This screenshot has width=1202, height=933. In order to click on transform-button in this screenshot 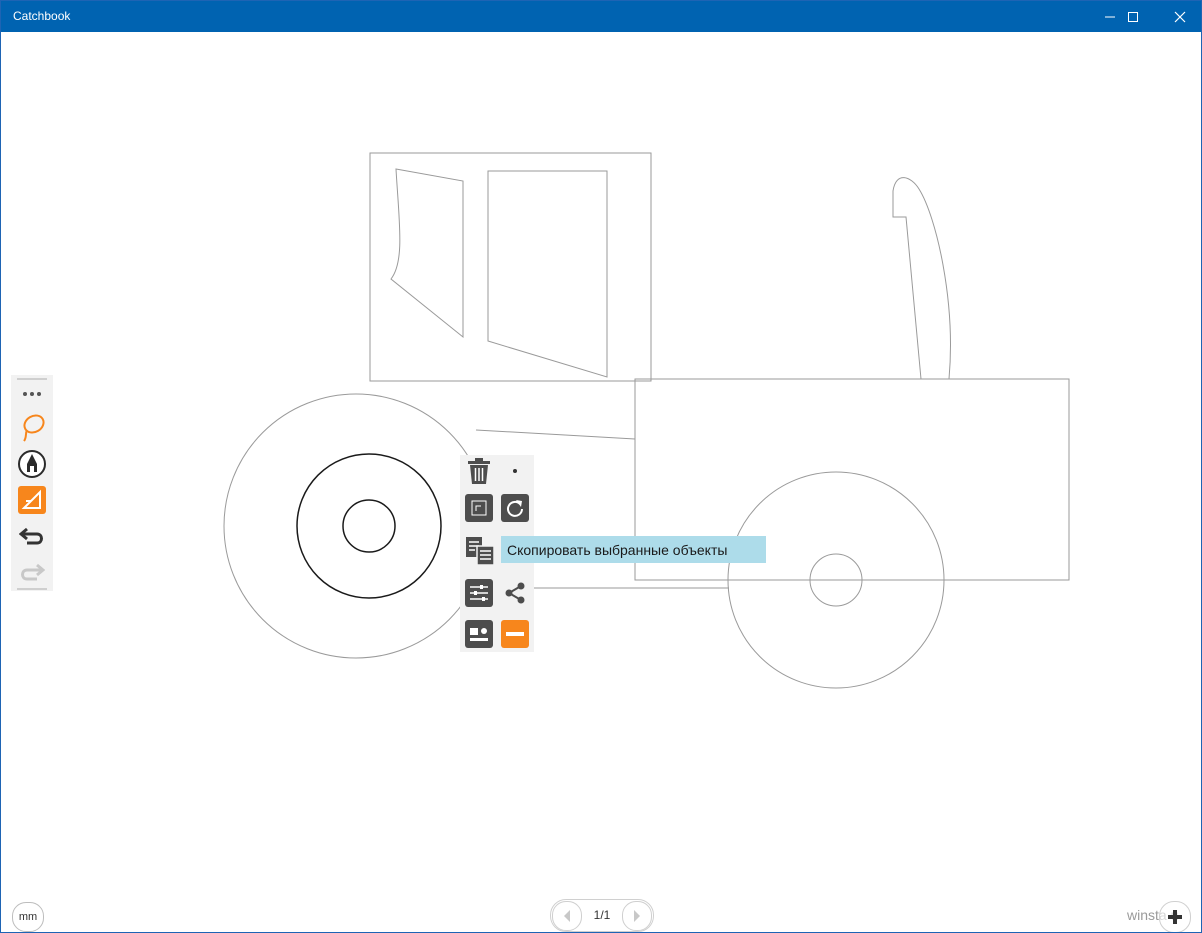, I will do `click(479, 508)`.